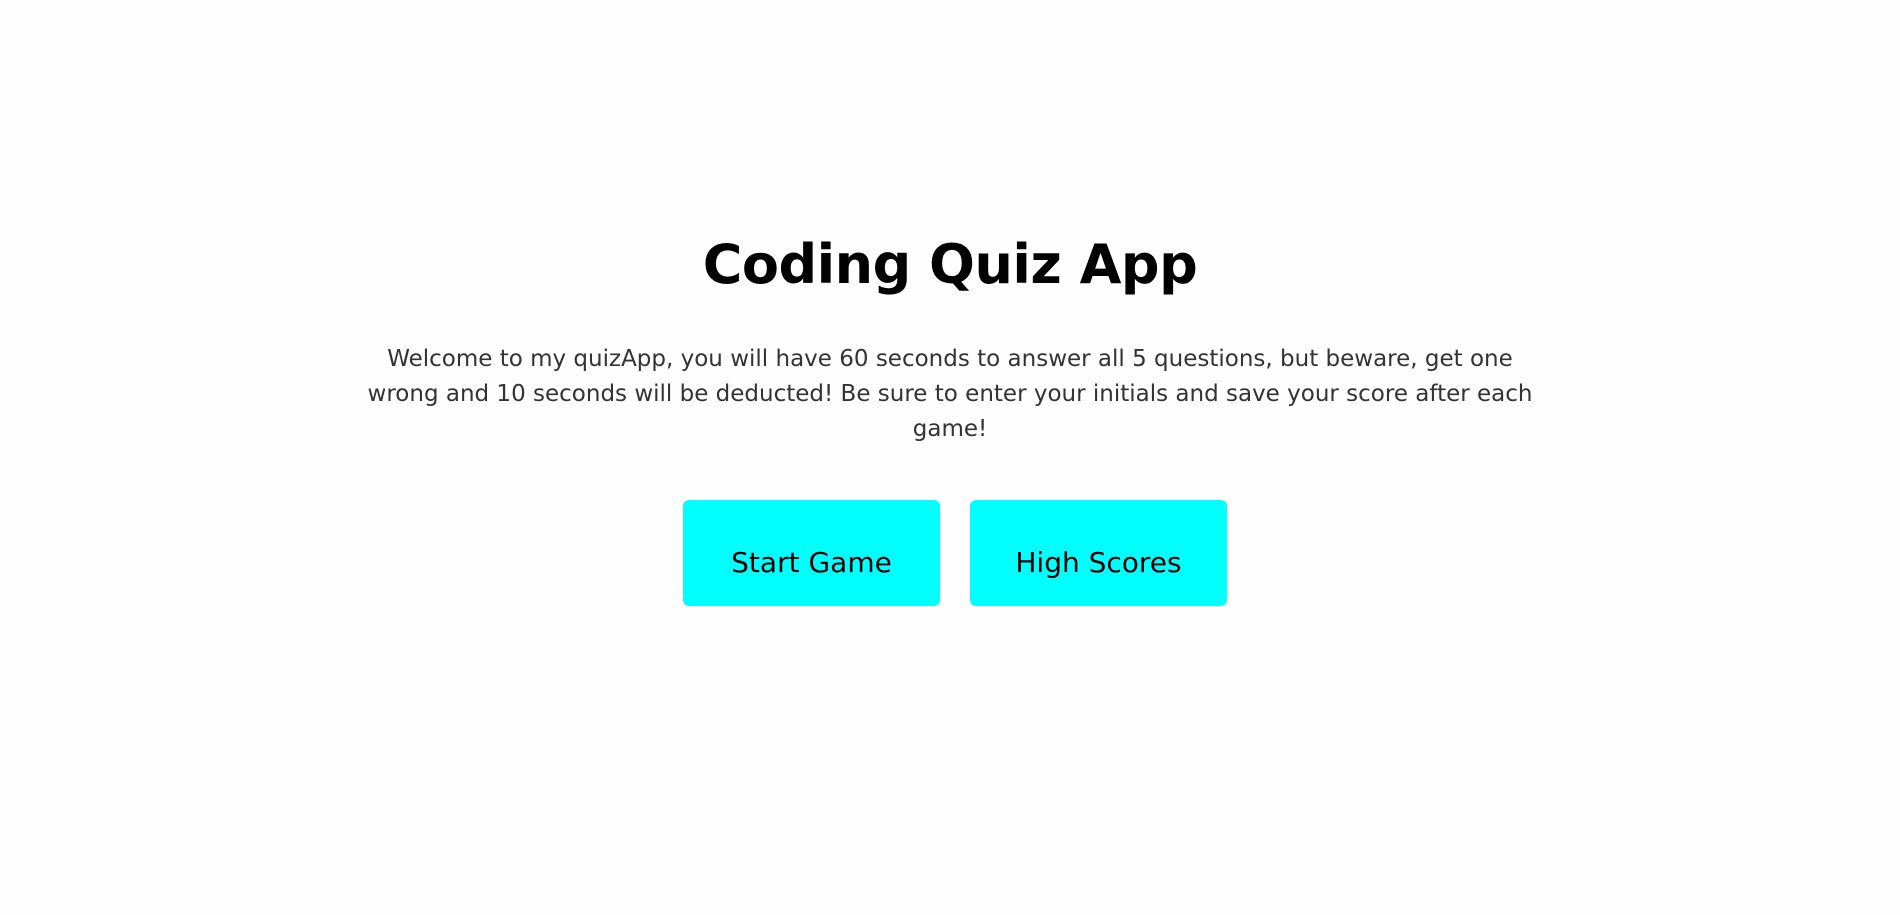 Image resolution: width=1900 pixels, height=915 pixels. I want to click on action-buttons: Start Game High Scores, so click(955, 553).